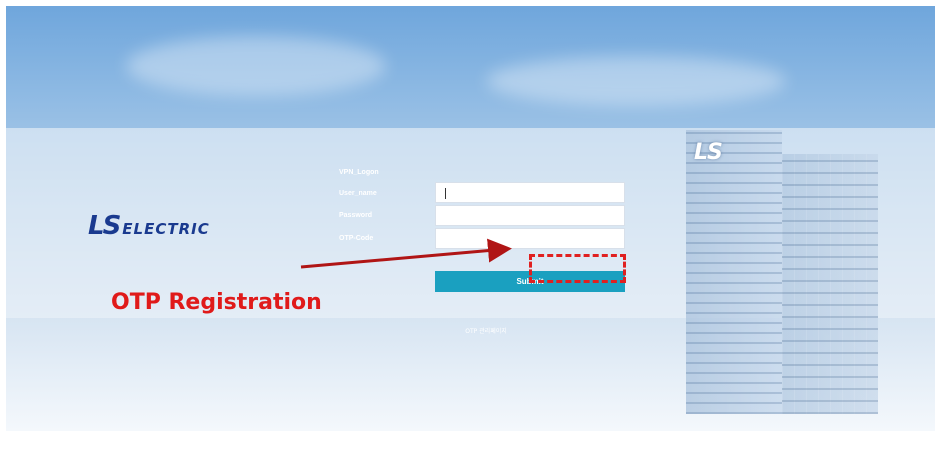  What do you see at coordinates (406, 253) in the screenshot?
I see `annotation-arrow` at bounding box center [406, 253].